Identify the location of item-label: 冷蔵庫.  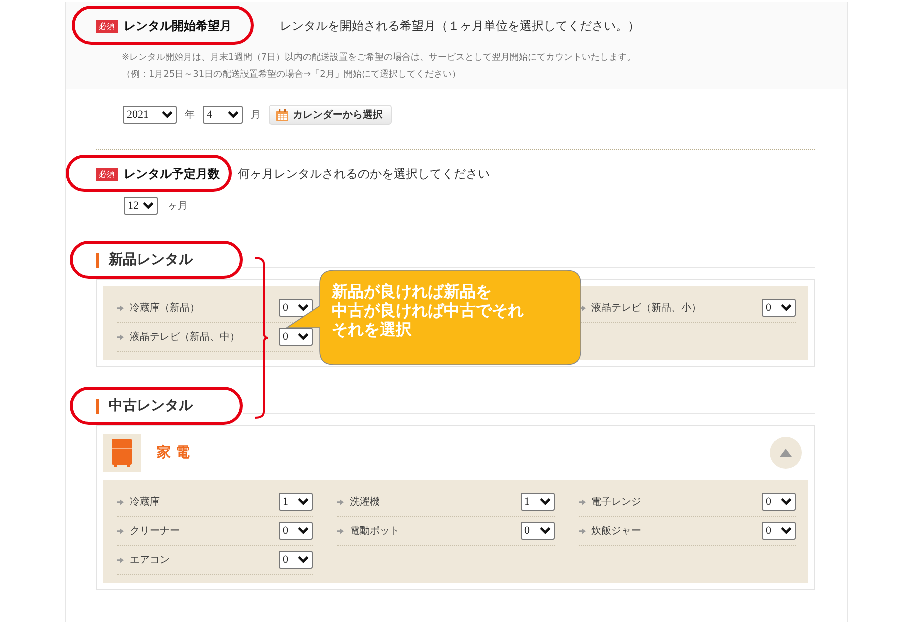
(138, 502).